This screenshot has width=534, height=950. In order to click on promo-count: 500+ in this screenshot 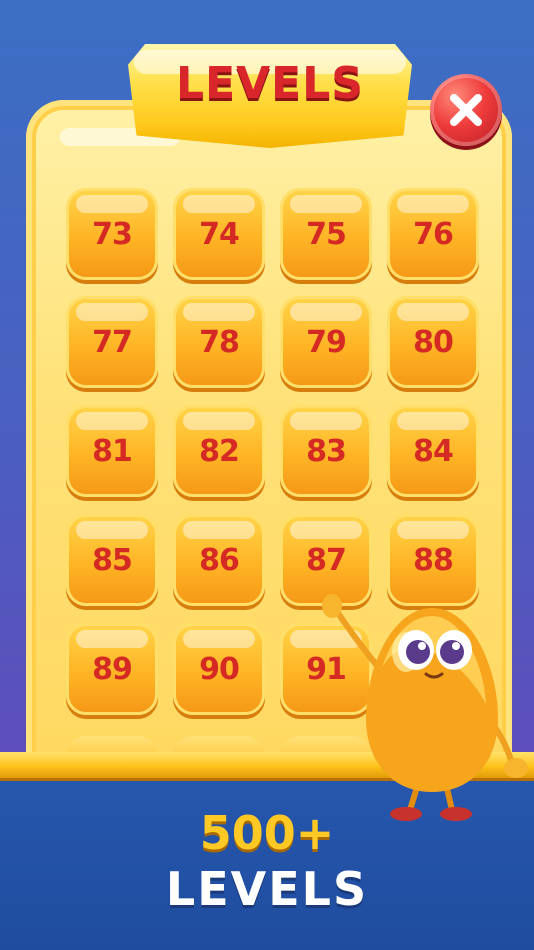, I will do `click(267, 833)`.